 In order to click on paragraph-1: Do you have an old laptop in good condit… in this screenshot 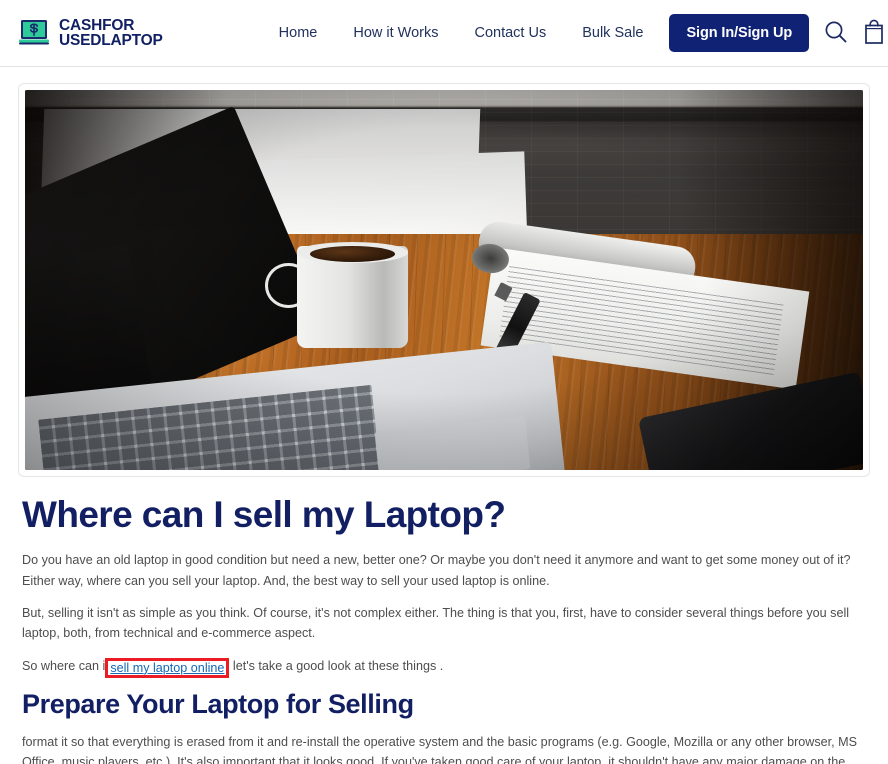, I will do `click(436, 570)`.